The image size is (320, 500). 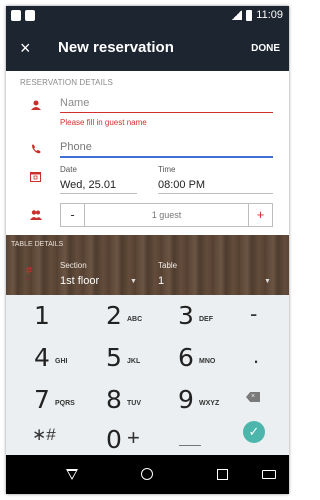 I want to click on time-underline, so click(x=215, y=193).